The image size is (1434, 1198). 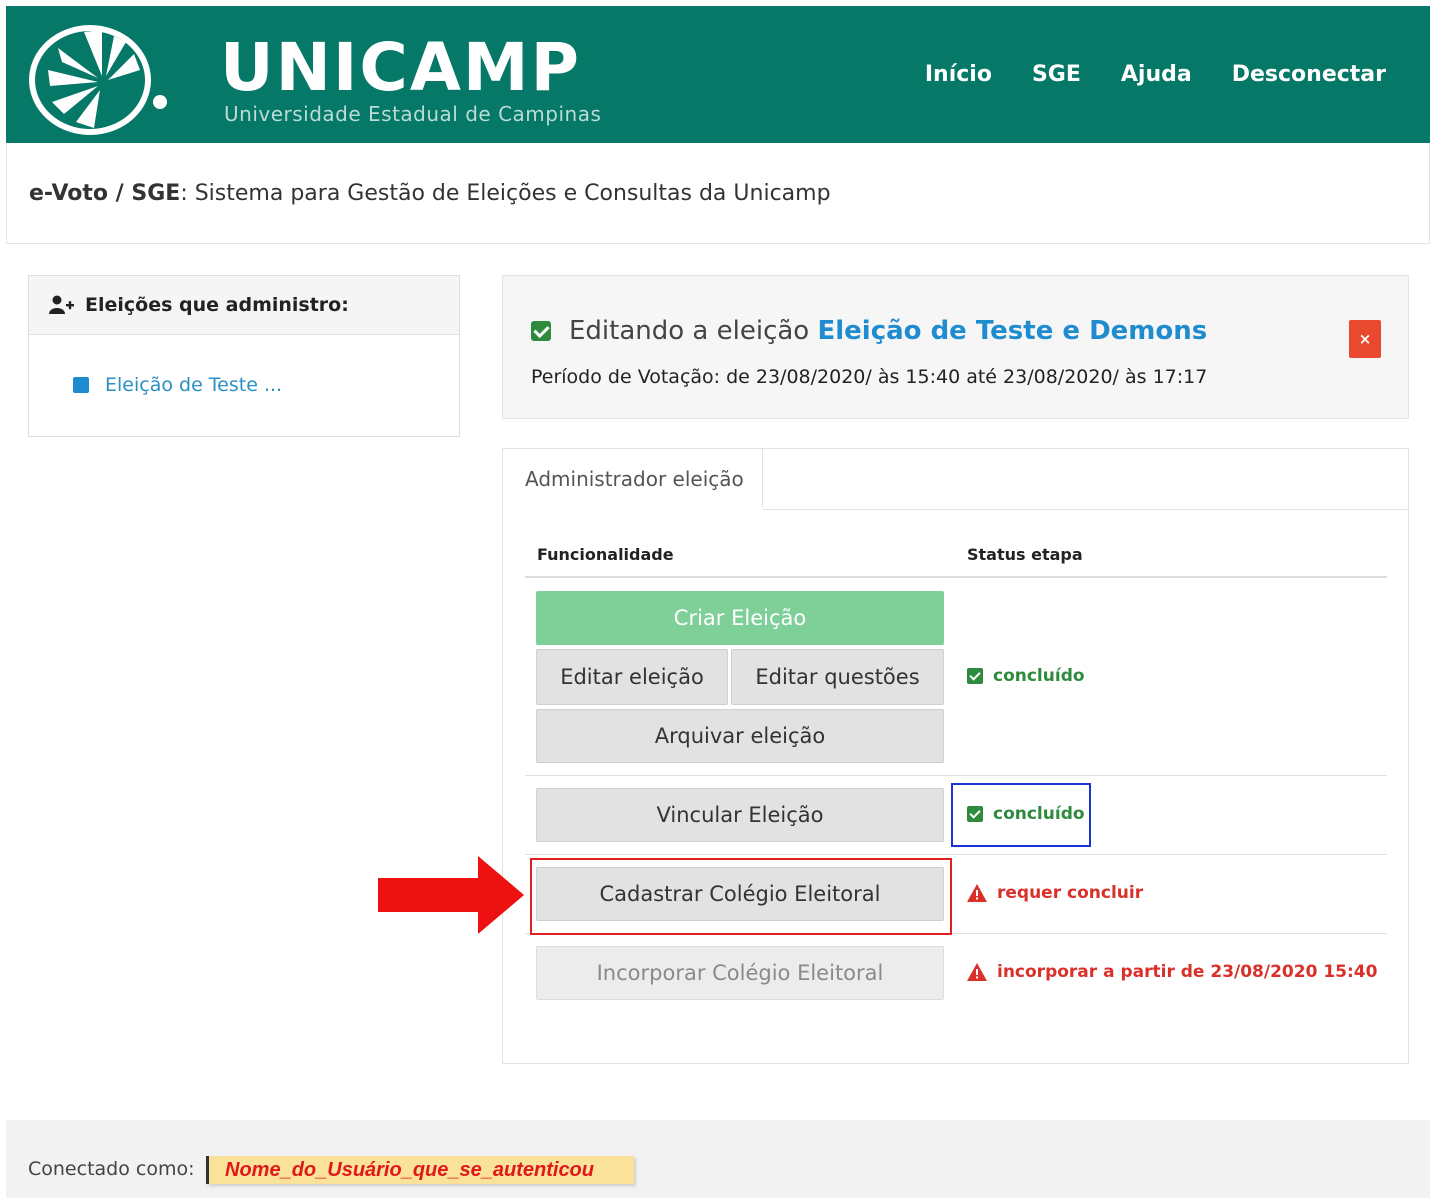 What do you see at coordinates (605, 554) in the screenshot?
I see `column-header-funcionalidade: Funcionalidade` at bounding box center [605, 554].